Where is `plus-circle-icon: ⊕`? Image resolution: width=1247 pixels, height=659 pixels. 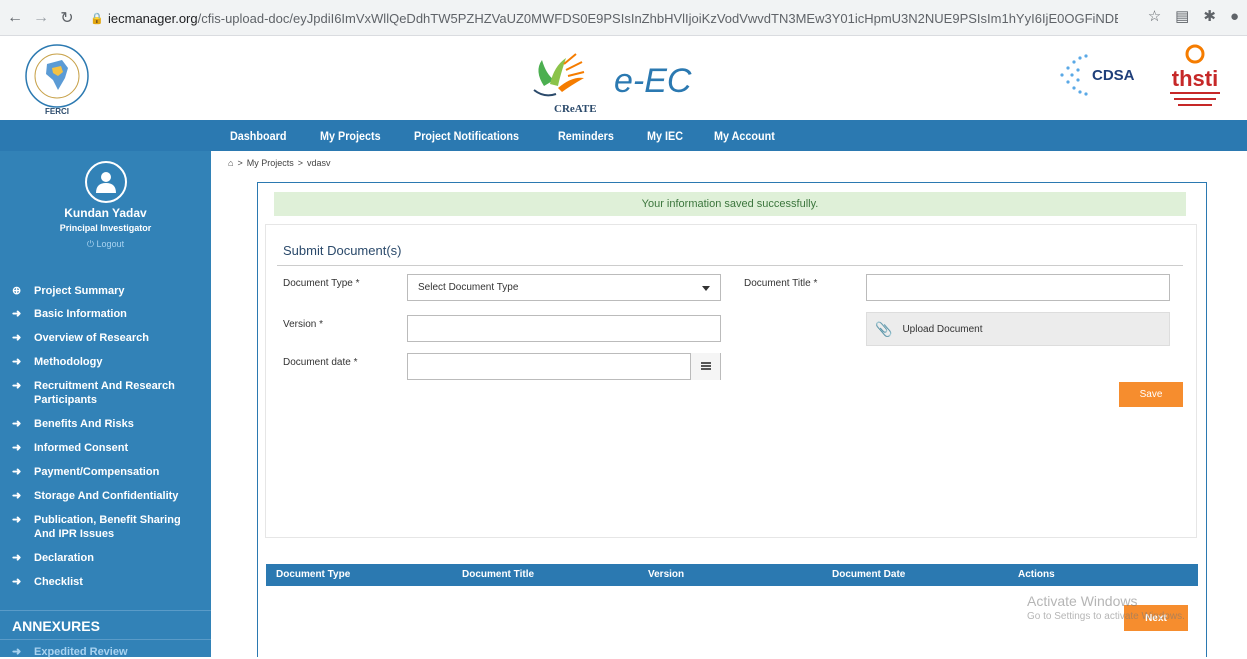 plus-circle-icon: ⊕ is located at coordinates (17, 291).